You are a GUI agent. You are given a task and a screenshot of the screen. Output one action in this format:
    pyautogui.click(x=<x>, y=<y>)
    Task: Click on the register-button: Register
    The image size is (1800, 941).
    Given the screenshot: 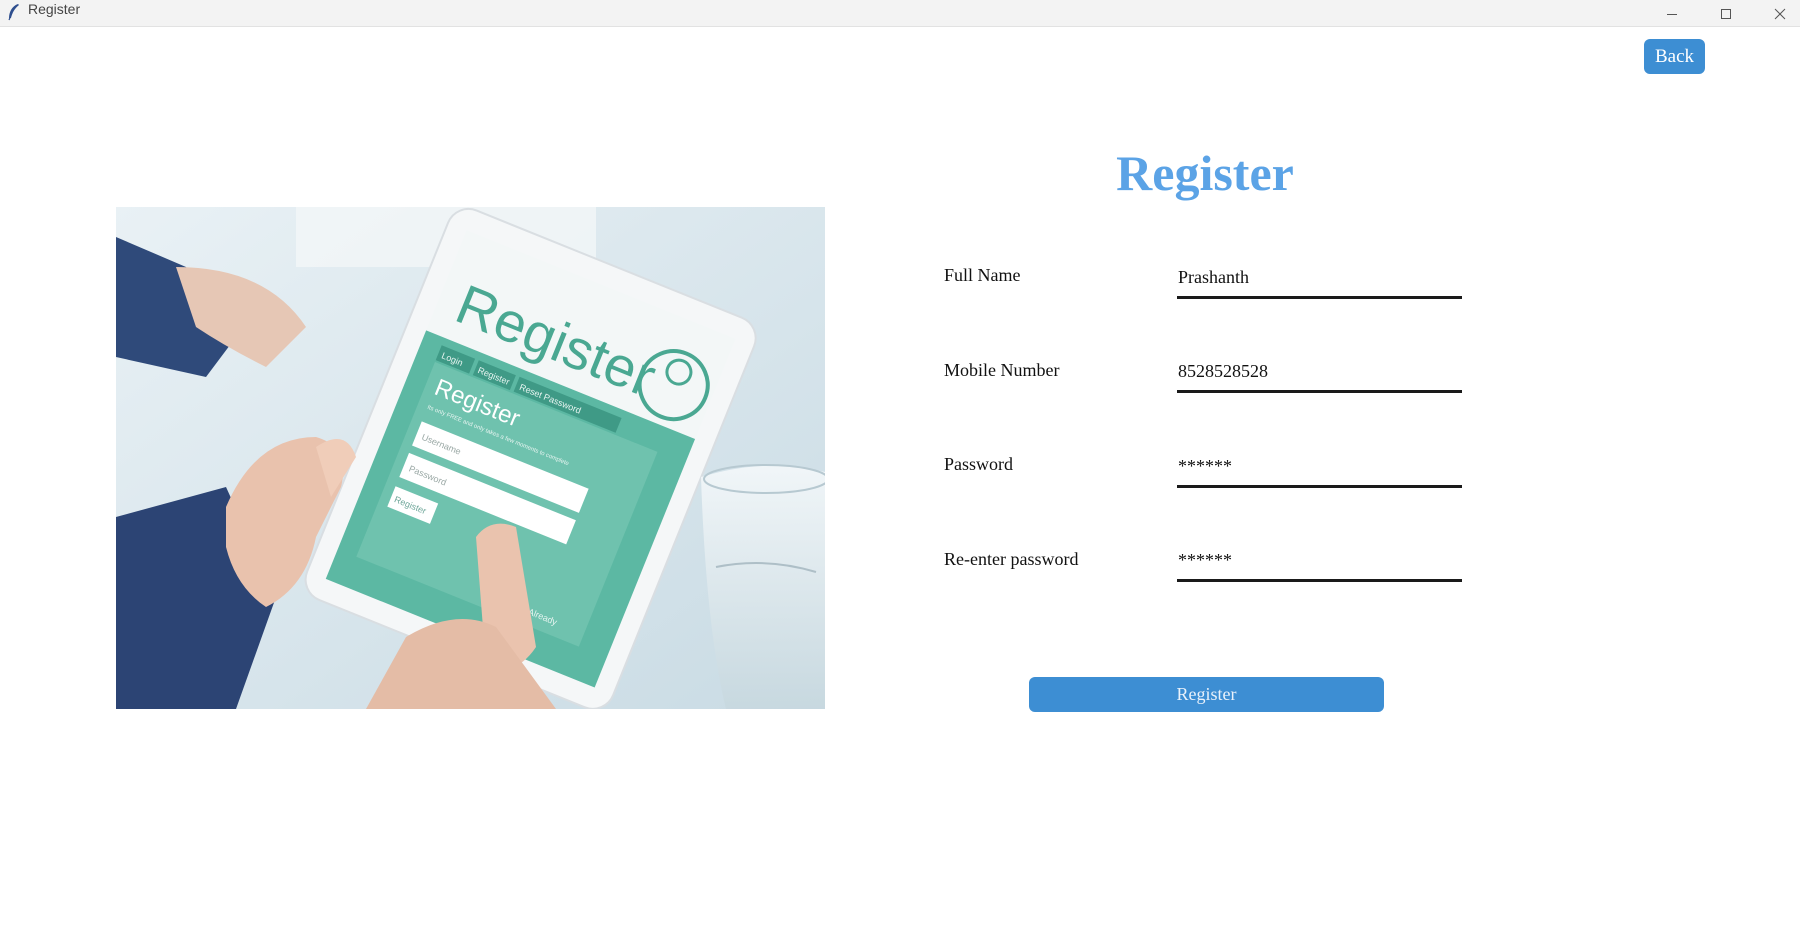 What is the action you would take?
    pyautogui.click(x=1206, y=694)
    